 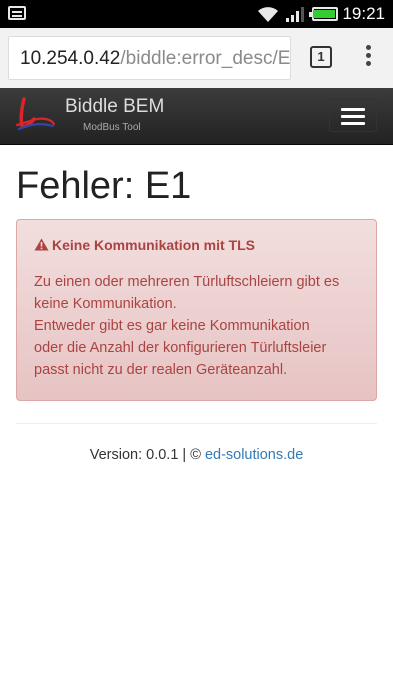 I want to click on navbar-toggle-button, so click(x=353, y=115).